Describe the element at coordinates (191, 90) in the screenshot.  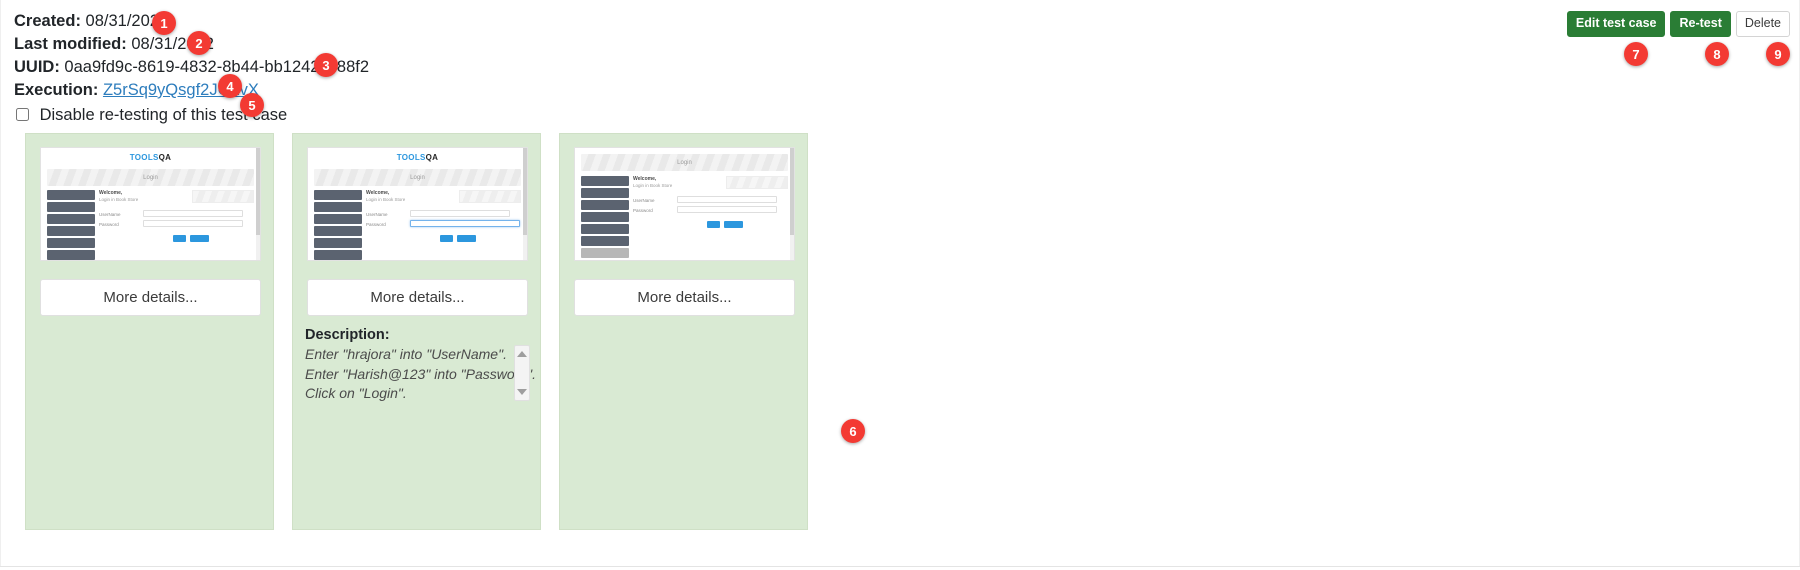
I see `execution-row: Execution: Z5rSq9yQsgf2JCZvX` at that location.